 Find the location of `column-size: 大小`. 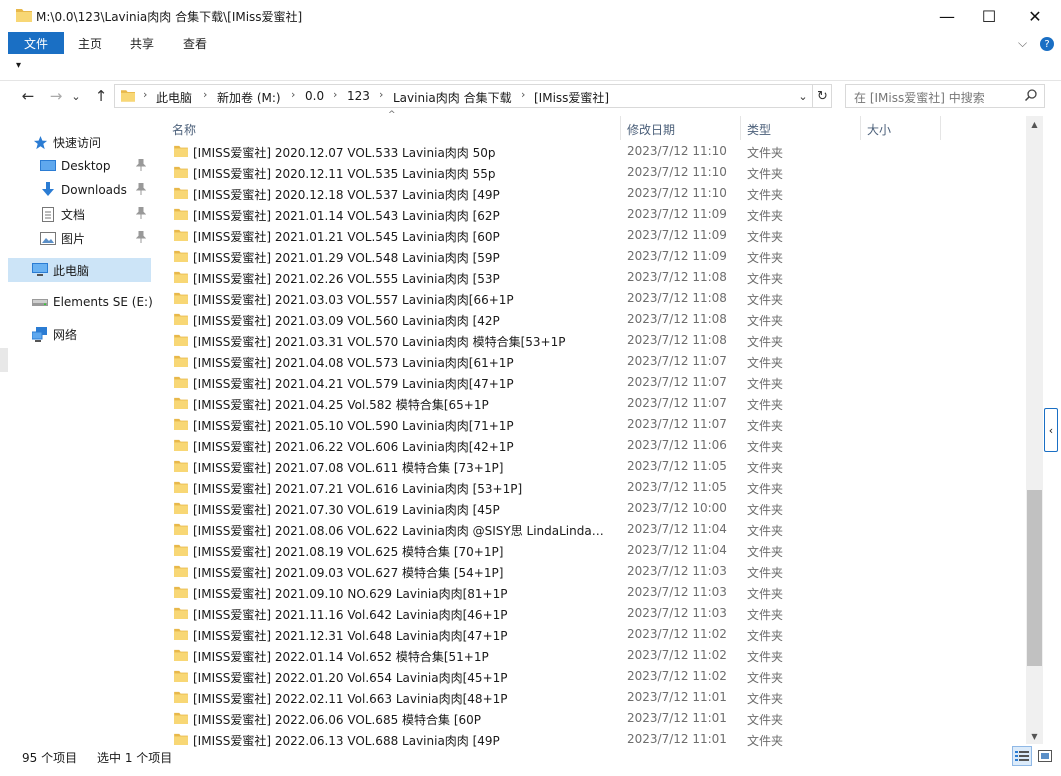

column-size: 大小 is located at coordinates (879, 129).